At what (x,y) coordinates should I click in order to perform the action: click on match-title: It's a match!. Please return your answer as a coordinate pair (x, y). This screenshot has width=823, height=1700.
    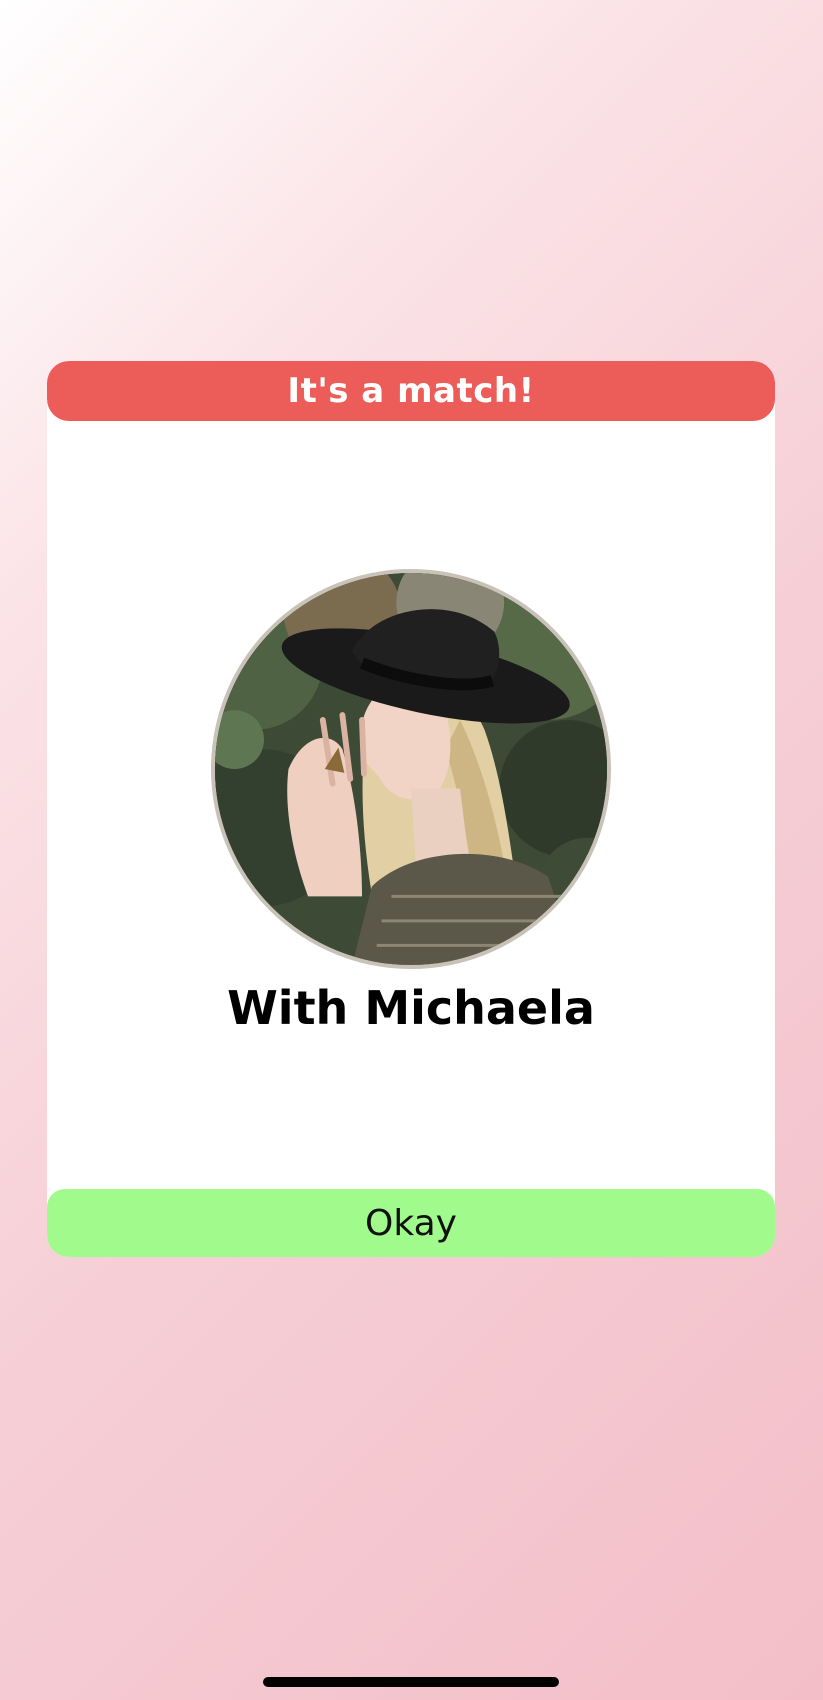
    Looking at the image, I should click on (411, 391).